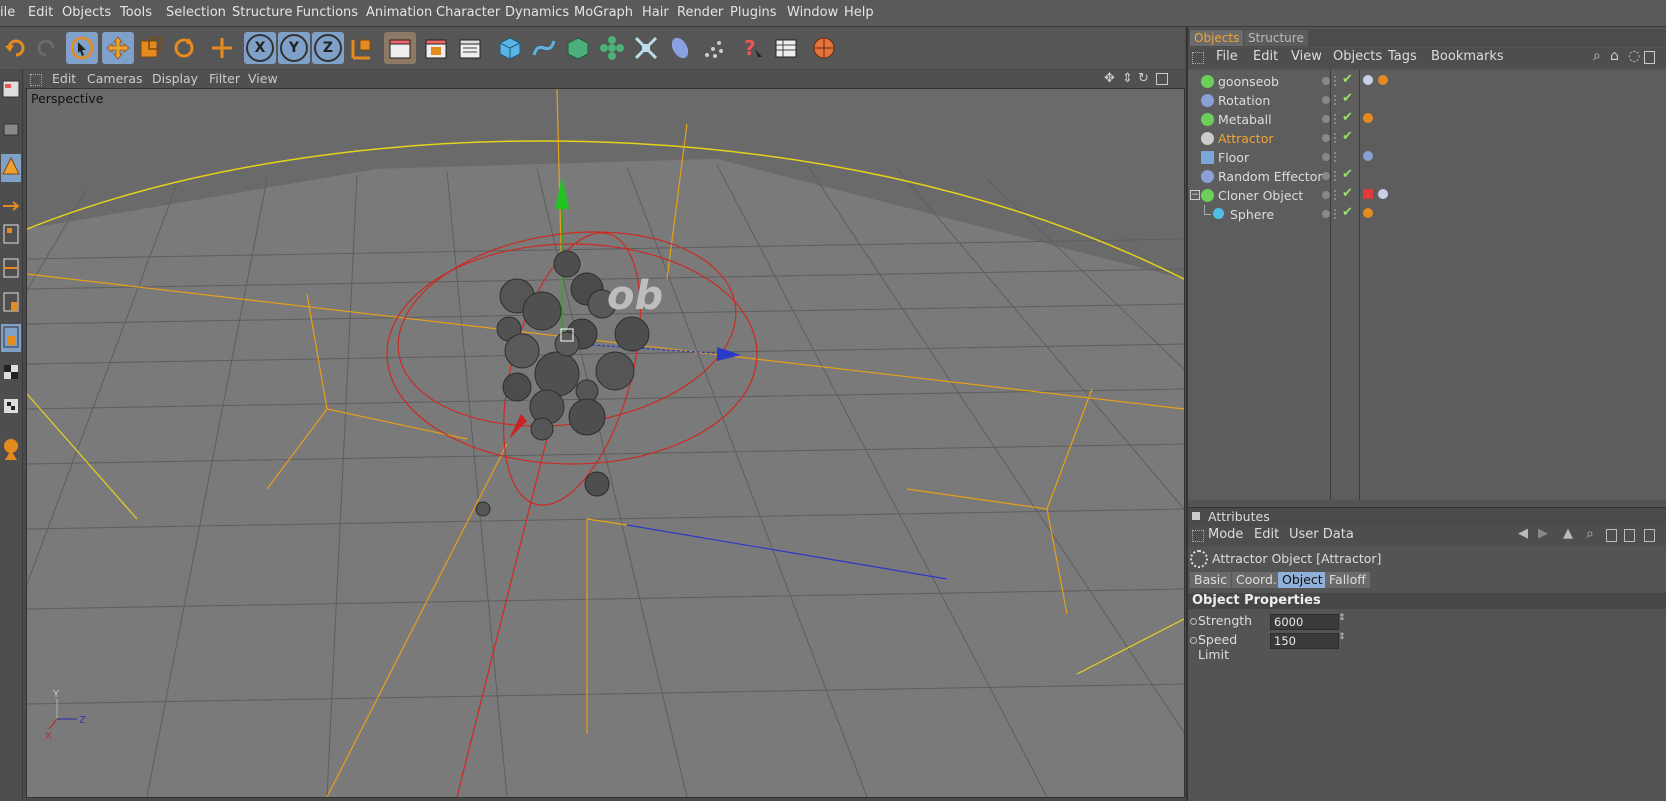  Describe the element at coordinates (1649, 57) in the screenshot. I see `om-layout-icon` at that location.